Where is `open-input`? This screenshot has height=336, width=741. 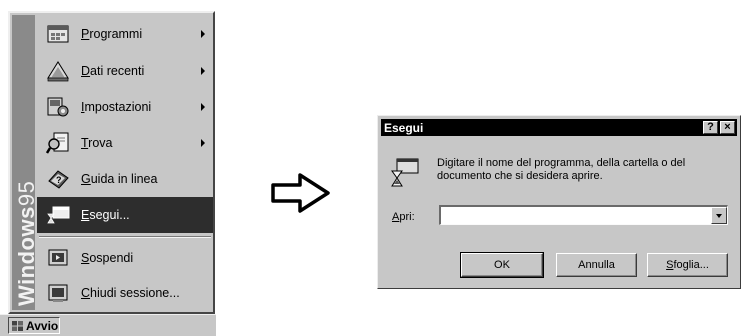 open-input is located at coordinates (577, 215).